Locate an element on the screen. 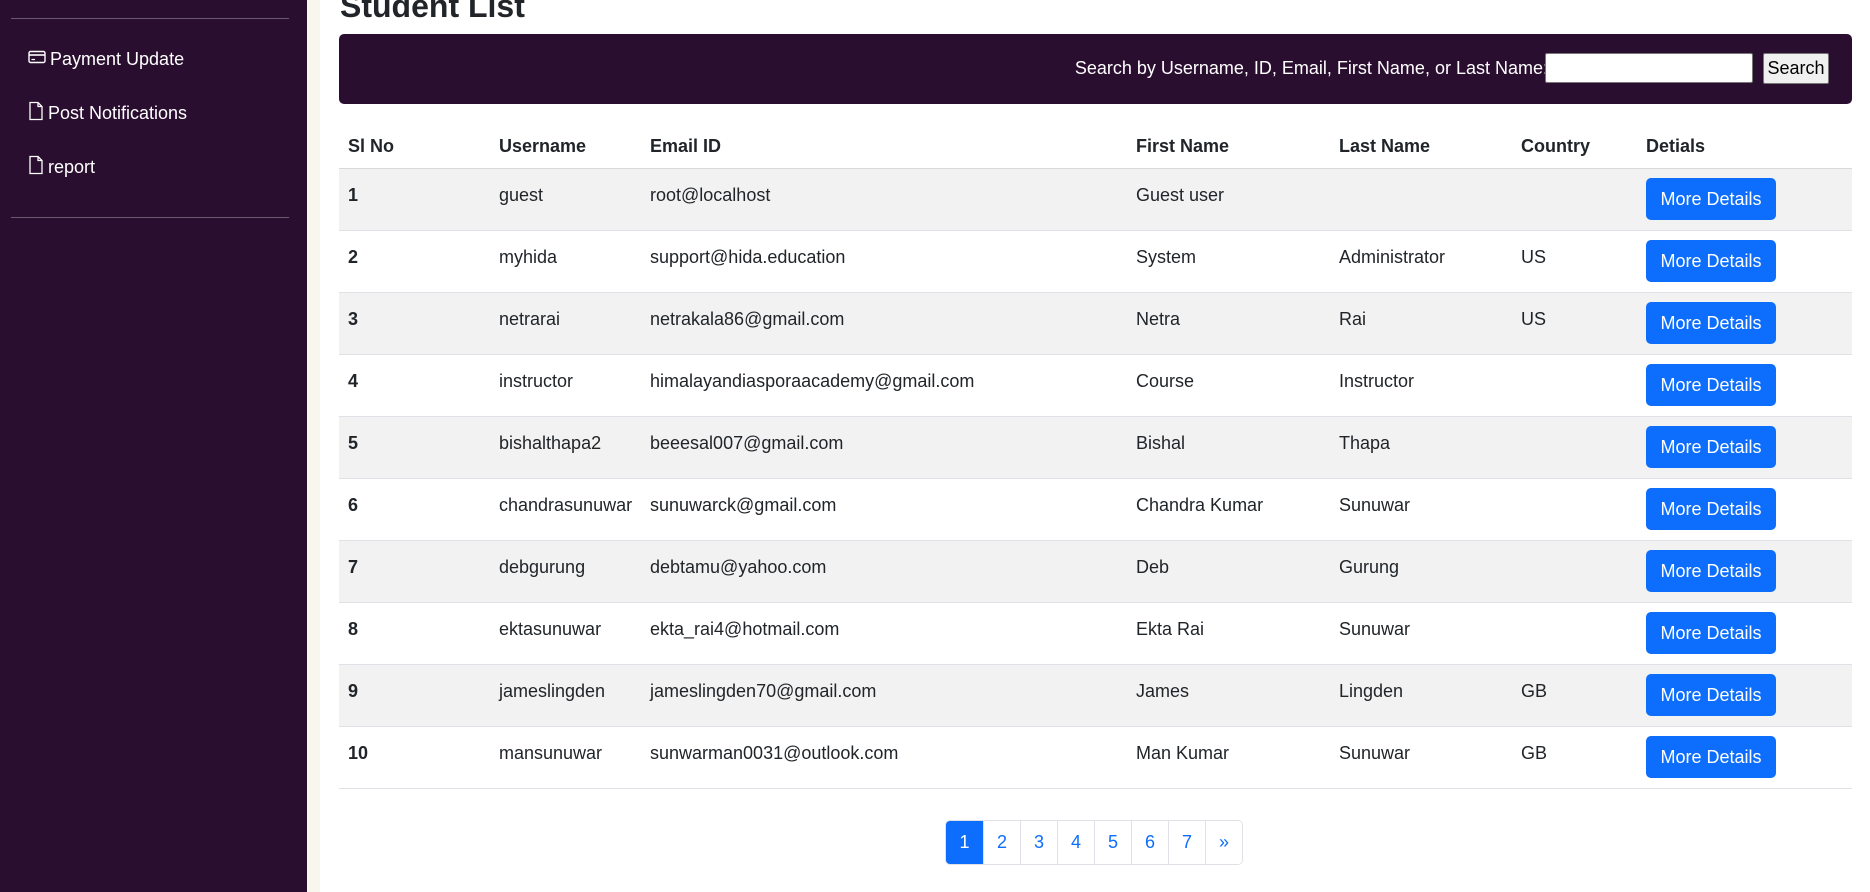 The height and width of the screenshot is (892, 1870). sl-no-cell: 5 is located at coordinates (414, 447).